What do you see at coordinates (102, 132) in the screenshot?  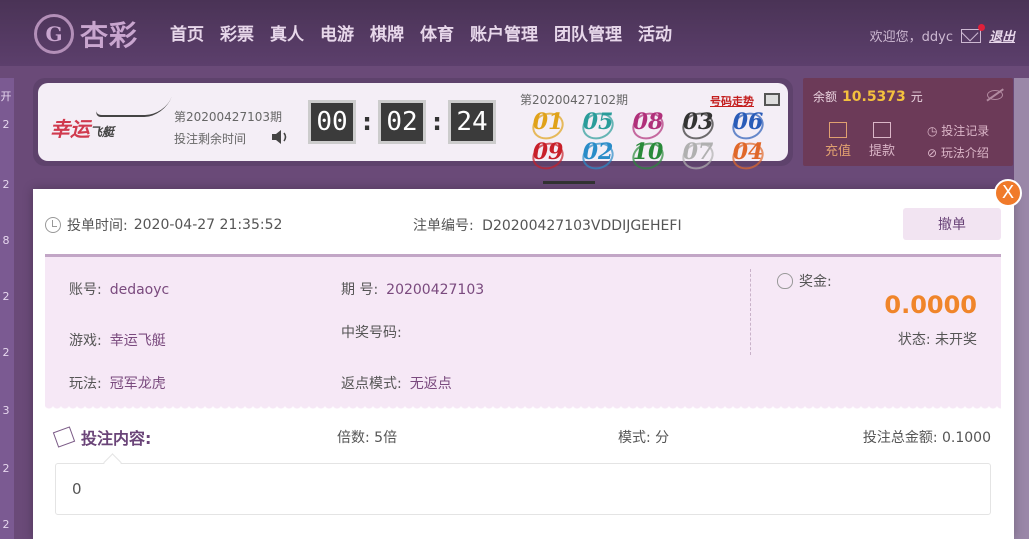 I see `lottery-logo-sub: 飞艇` at bounding box center [102, 132].